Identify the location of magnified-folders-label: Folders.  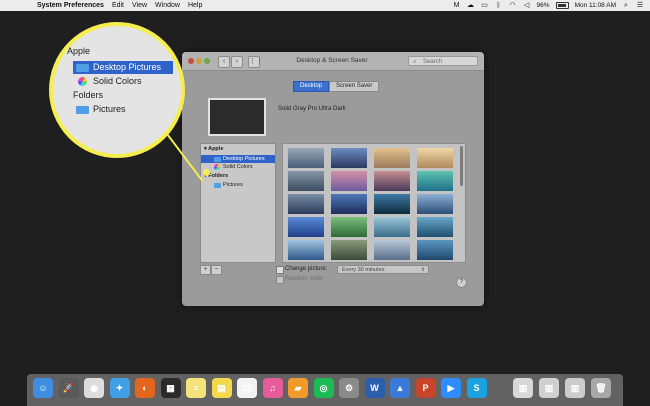
(88, 95).